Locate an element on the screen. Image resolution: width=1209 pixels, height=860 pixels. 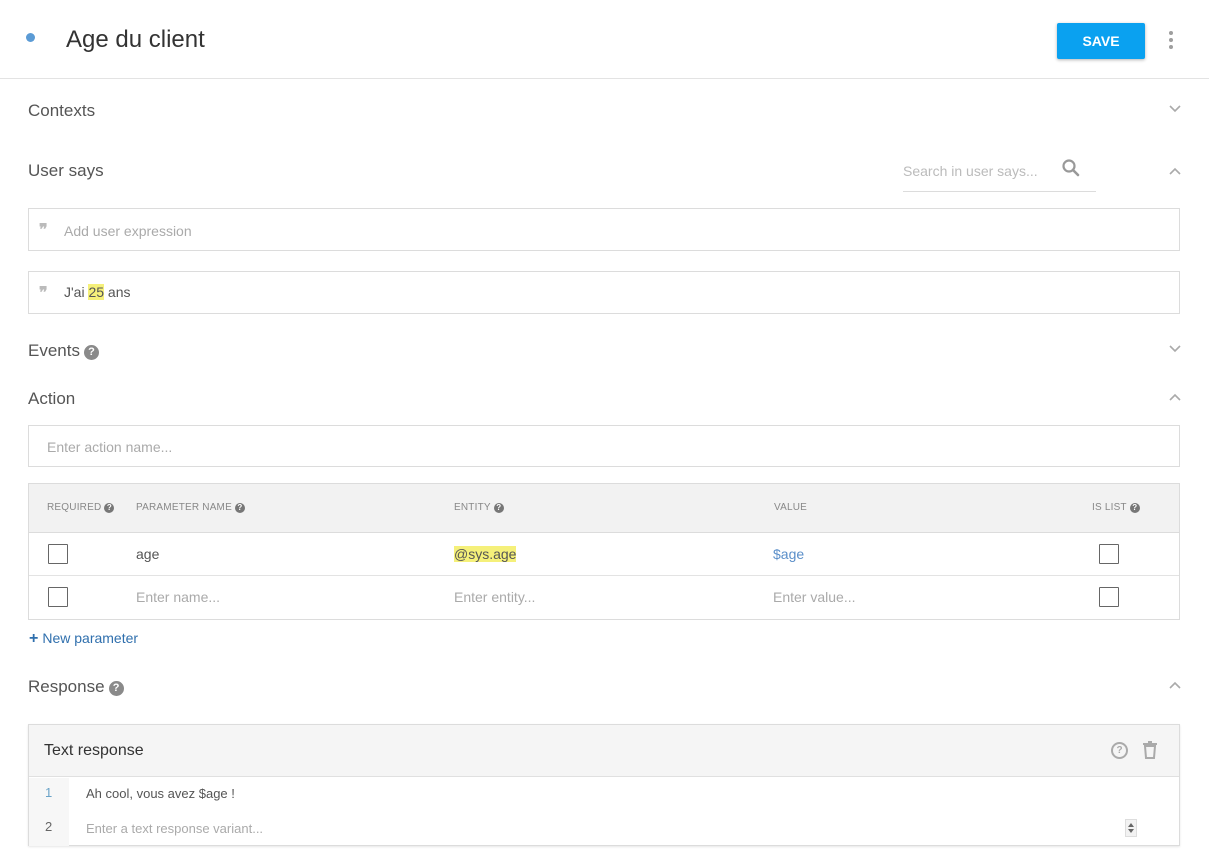
action-name-input is located at coordinates (497, 447).